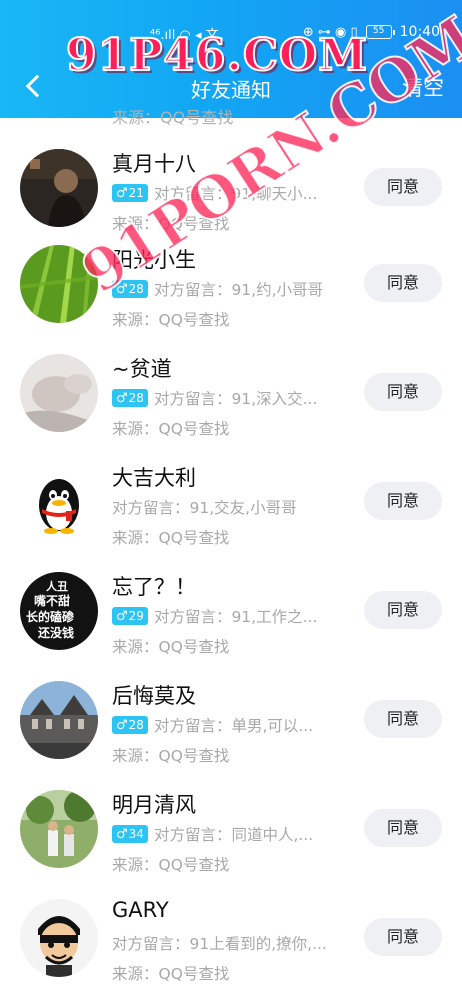 The width and height of the screenshot is (462, 1000). What do you see at coordinates (154, 478) in the screenshot?
I see `requester-name: 大吉大利` at bounding box center [154, 478].